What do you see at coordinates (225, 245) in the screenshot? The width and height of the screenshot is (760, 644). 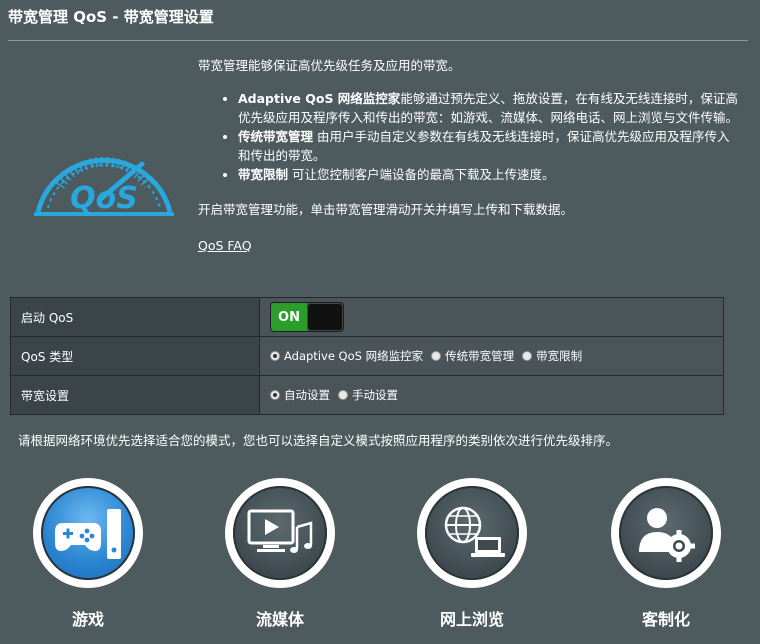 I see `qos-faq-link: QoS FAQ` at bounding box center [225, 245].